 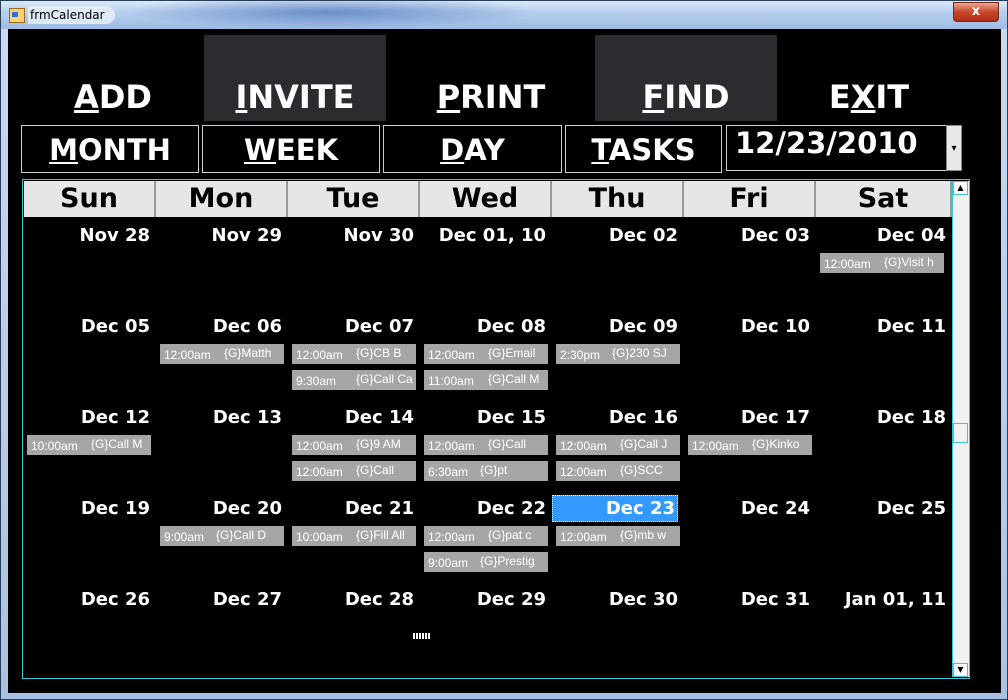 What do you see at coordinates (354, 199) in the screenshot?
I see `weekday-header-tue: Tue` at bounding box center [354, 199].